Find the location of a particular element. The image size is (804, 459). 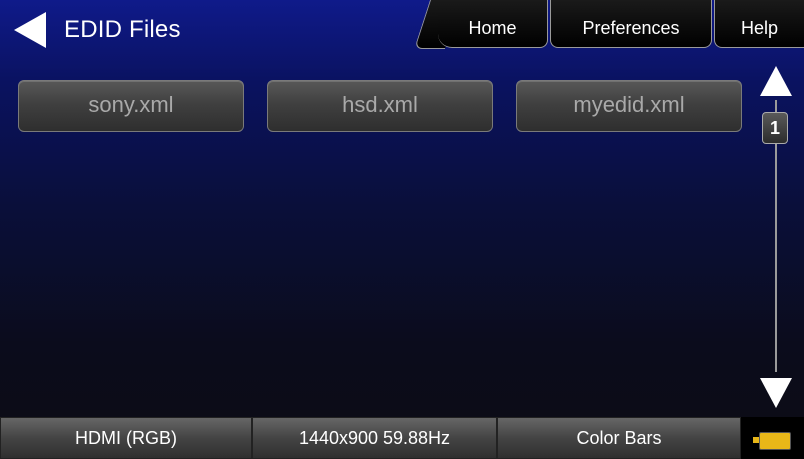

scroll-up-button is located at coordinates (776, 81).